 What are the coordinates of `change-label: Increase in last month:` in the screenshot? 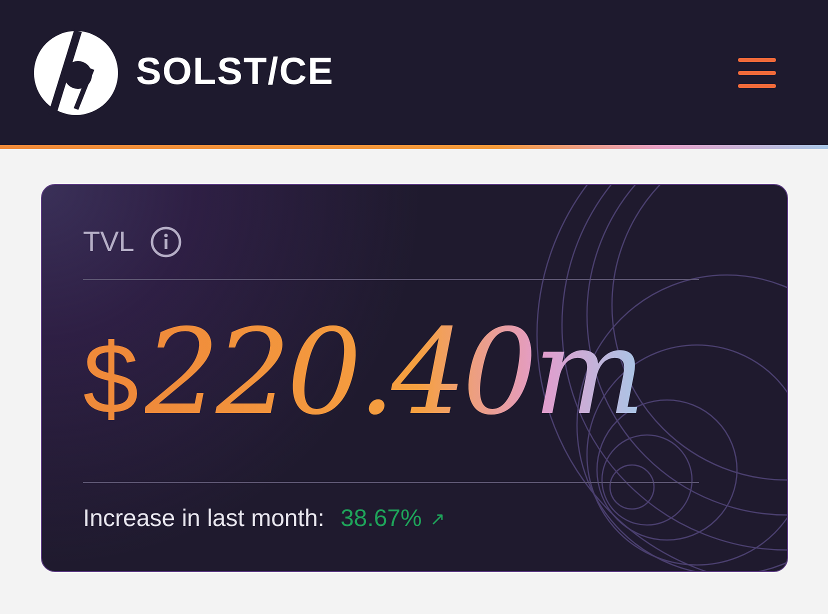 It's located at (203, 519).